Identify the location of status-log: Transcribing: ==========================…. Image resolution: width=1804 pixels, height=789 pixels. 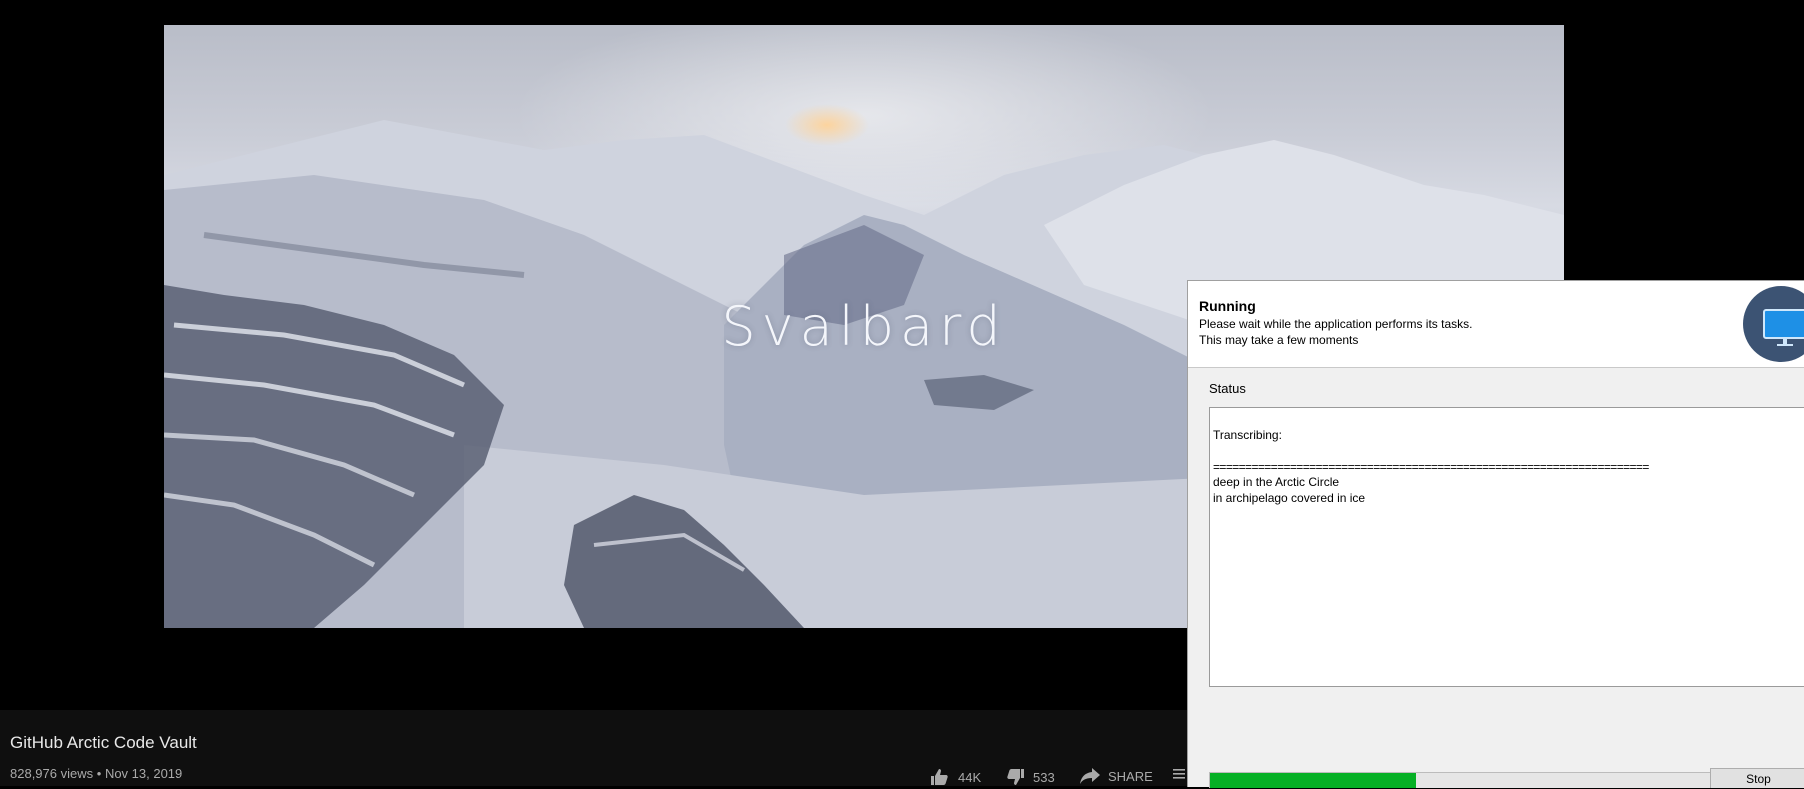
(1506, 547).